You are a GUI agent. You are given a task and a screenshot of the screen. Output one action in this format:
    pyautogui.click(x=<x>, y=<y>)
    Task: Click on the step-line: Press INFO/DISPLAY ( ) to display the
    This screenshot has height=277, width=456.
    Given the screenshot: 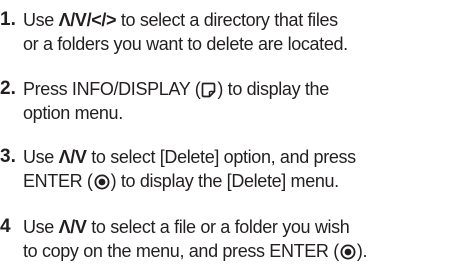 What is the action you would take?
    pyautogui.click(x=239, y=89)
    